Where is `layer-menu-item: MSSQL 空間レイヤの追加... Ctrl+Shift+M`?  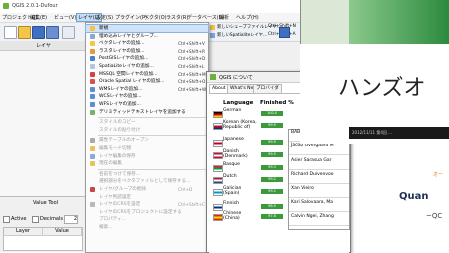
layer-menu-item: MSSQL 空間レイヤの追加... Ctrl+Shift+M is located at coordinates (147, 74).